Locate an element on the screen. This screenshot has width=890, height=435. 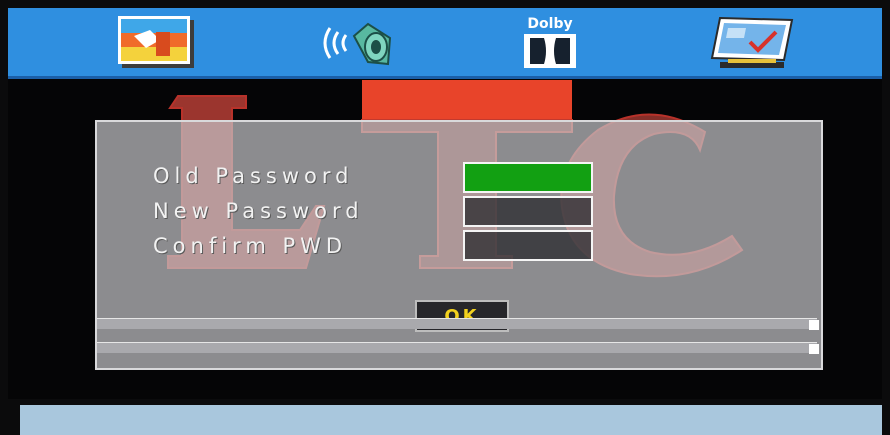
new-password-field is located at coordinates (528, 211).